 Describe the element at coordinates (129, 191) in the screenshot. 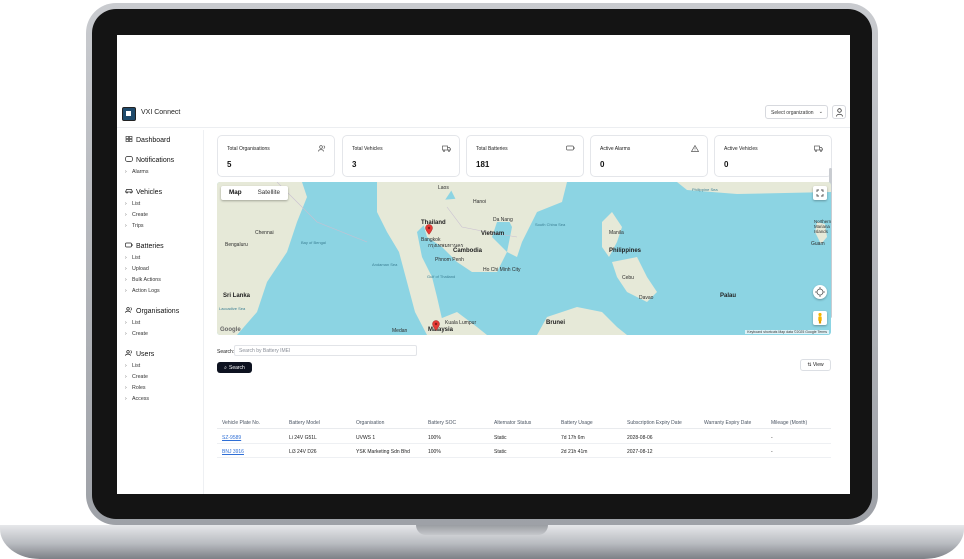

I see `car-icon` at that location.